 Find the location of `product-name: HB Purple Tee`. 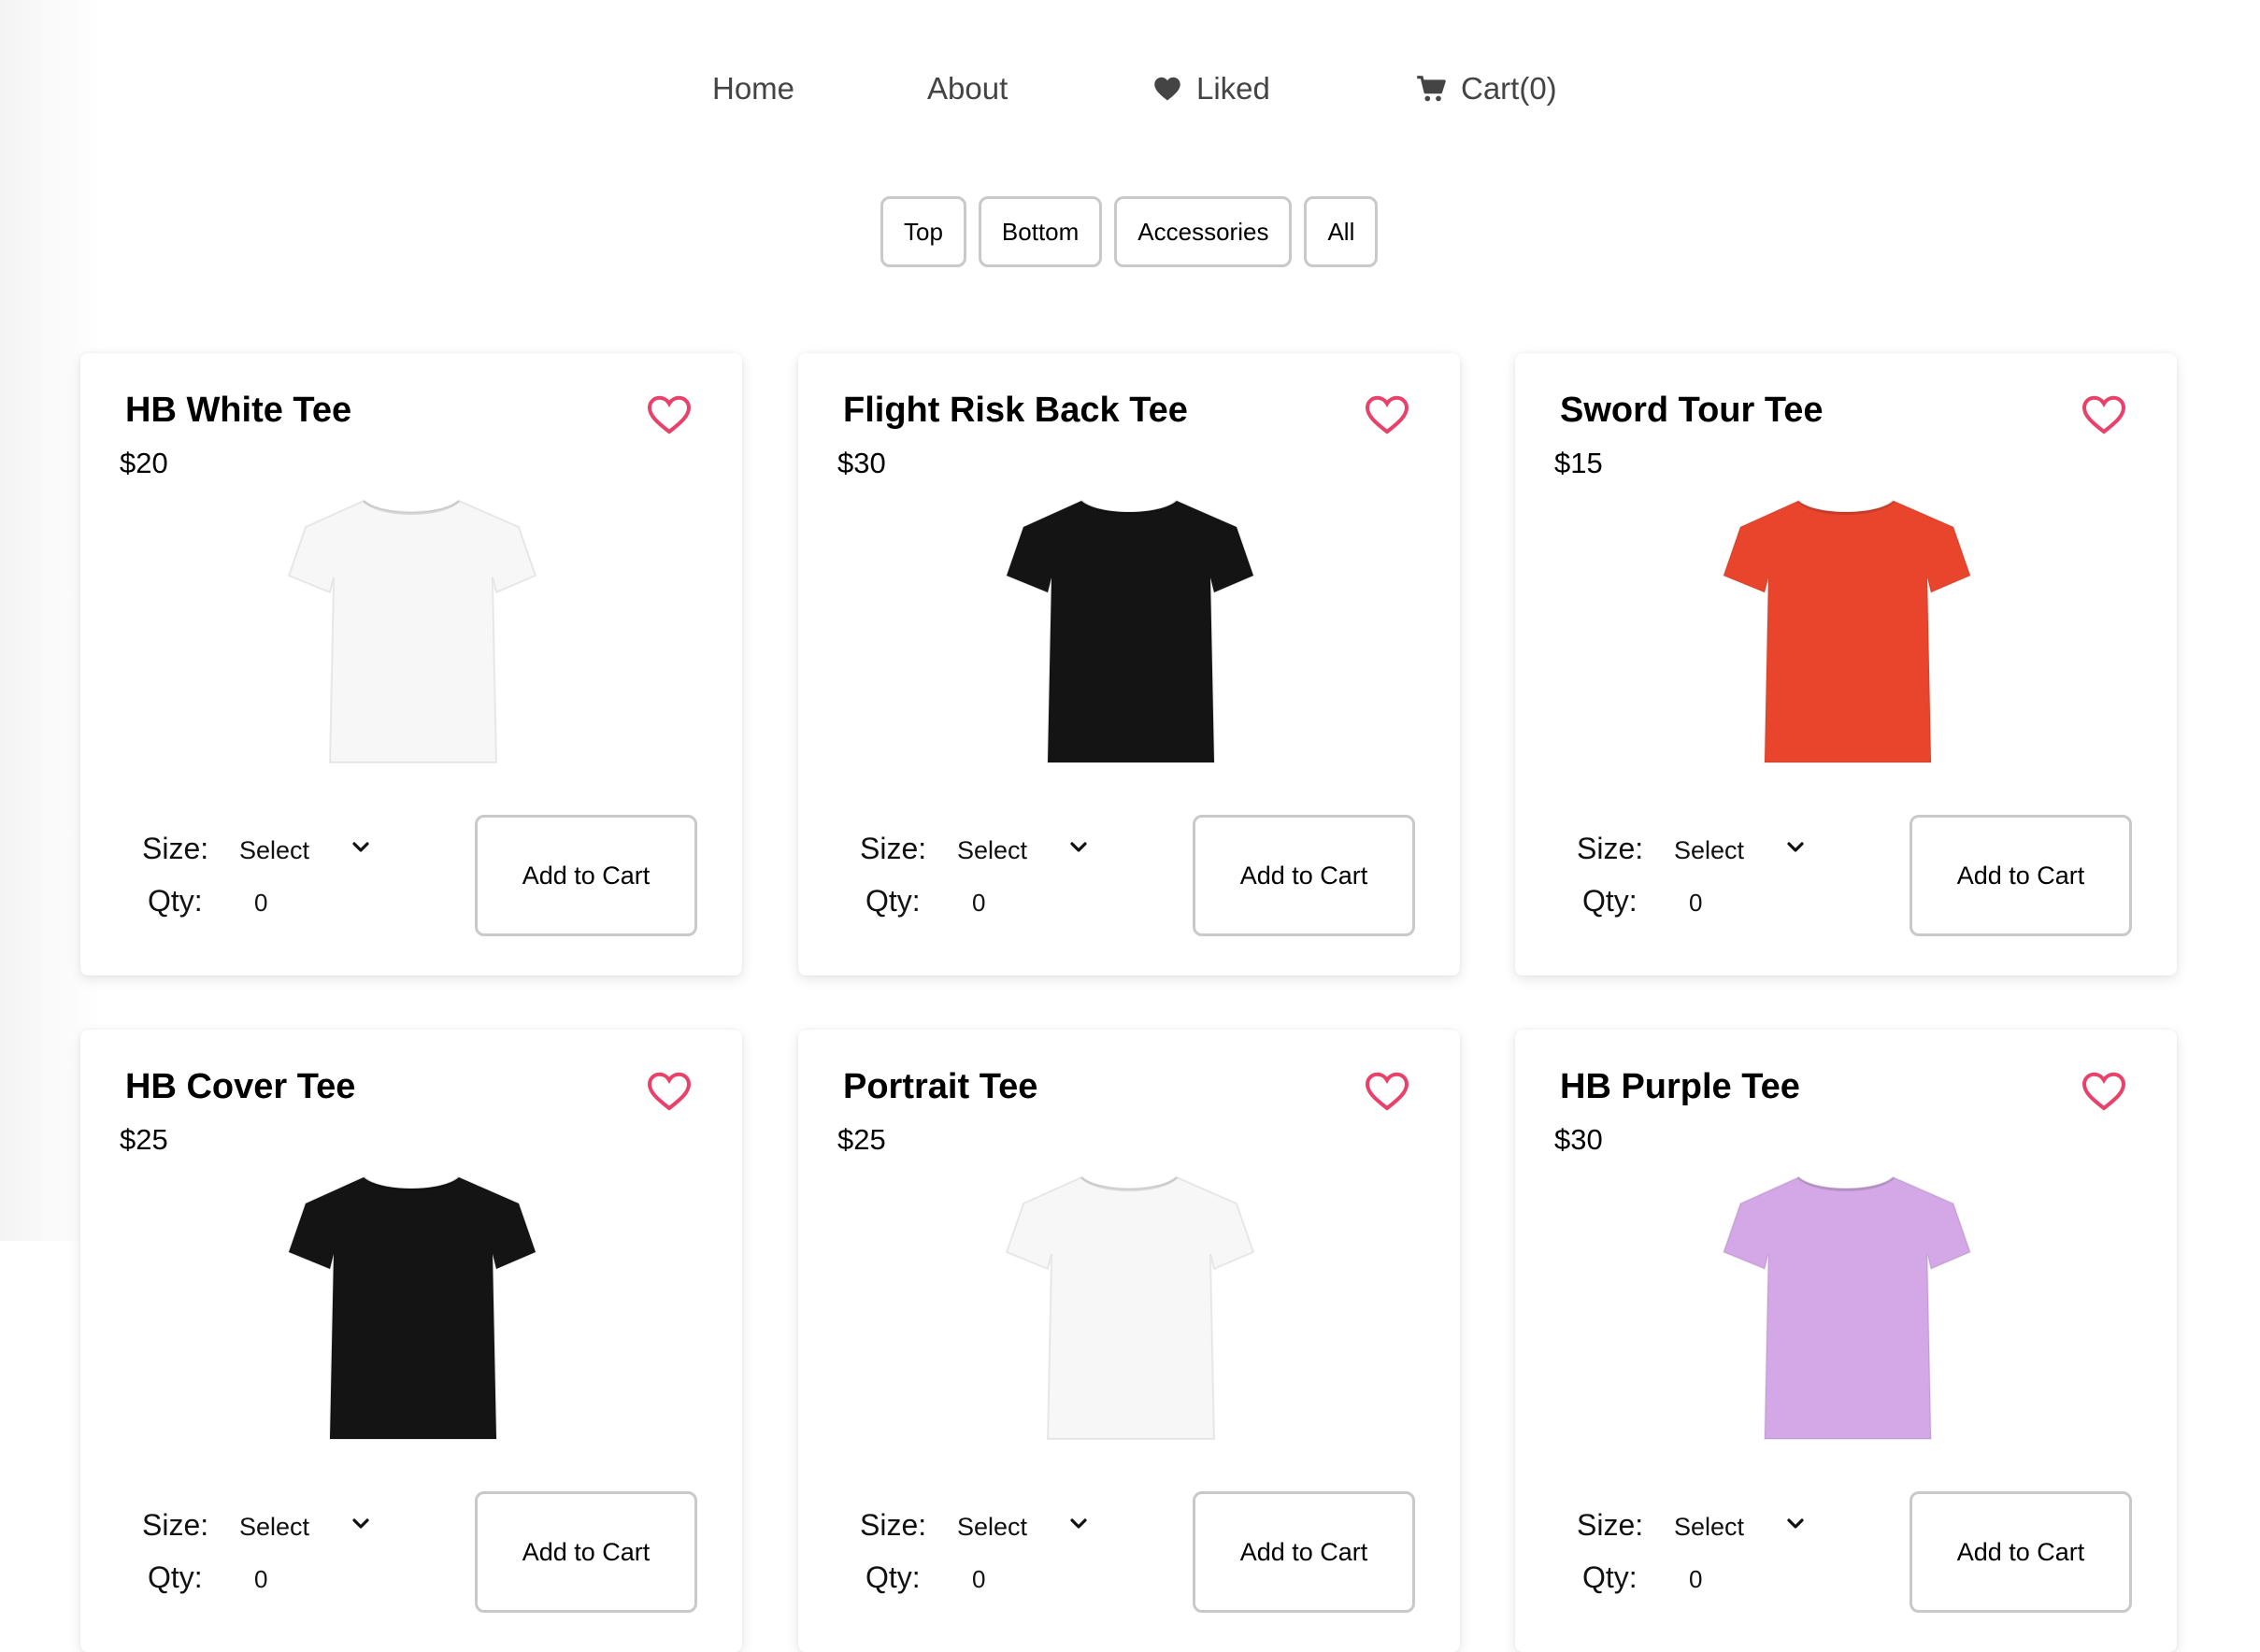

product-name: HB Purple Tee is located at coordinates (1680, 1086).